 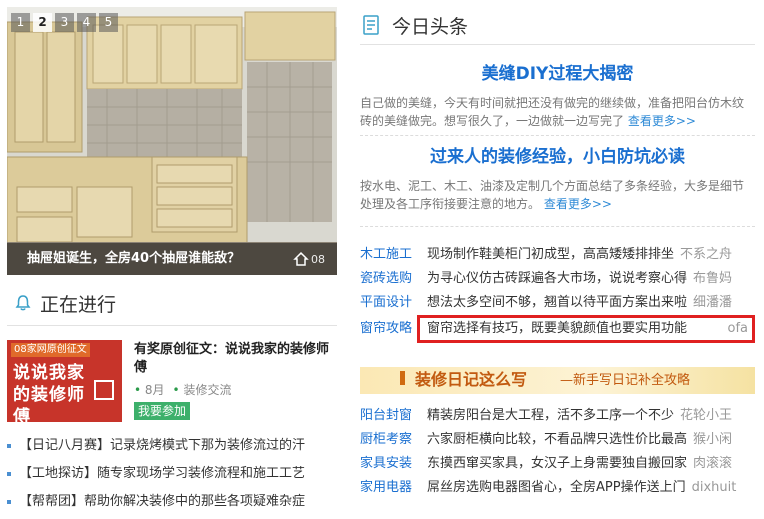 I want to click on category-link: 家具安装, so click(x=388, y=464).